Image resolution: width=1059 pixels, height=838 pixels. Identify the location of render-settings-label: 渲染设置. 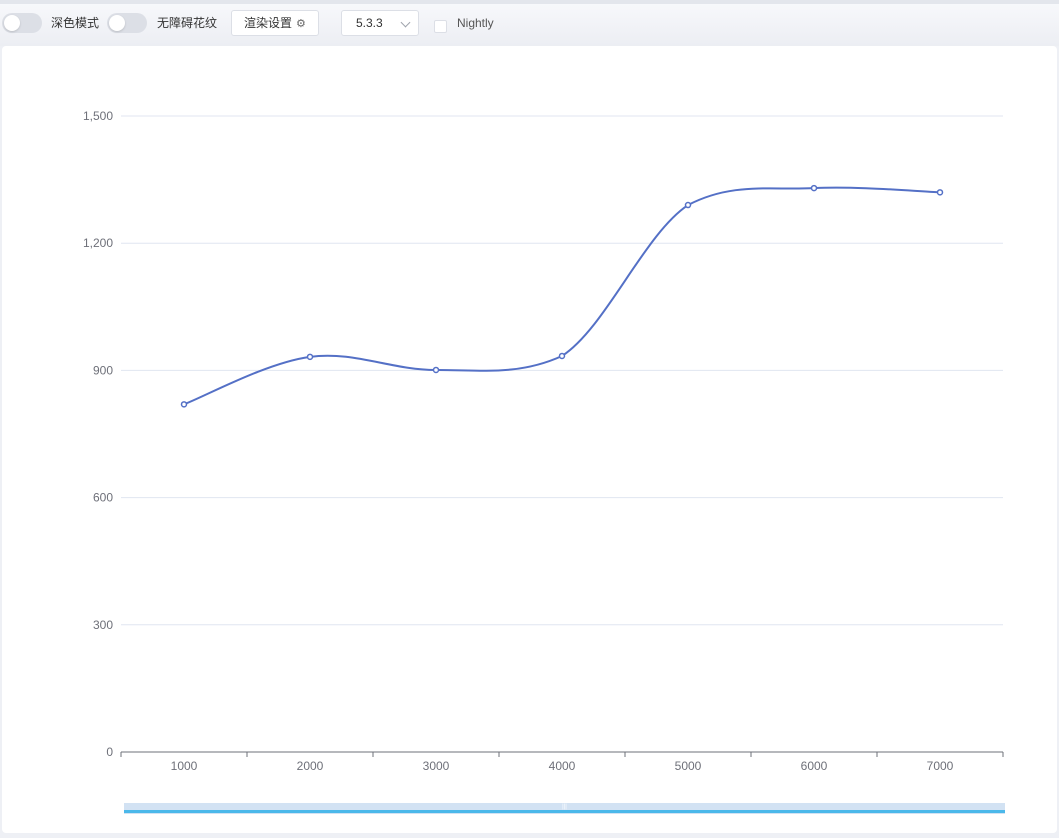
(268, 23).